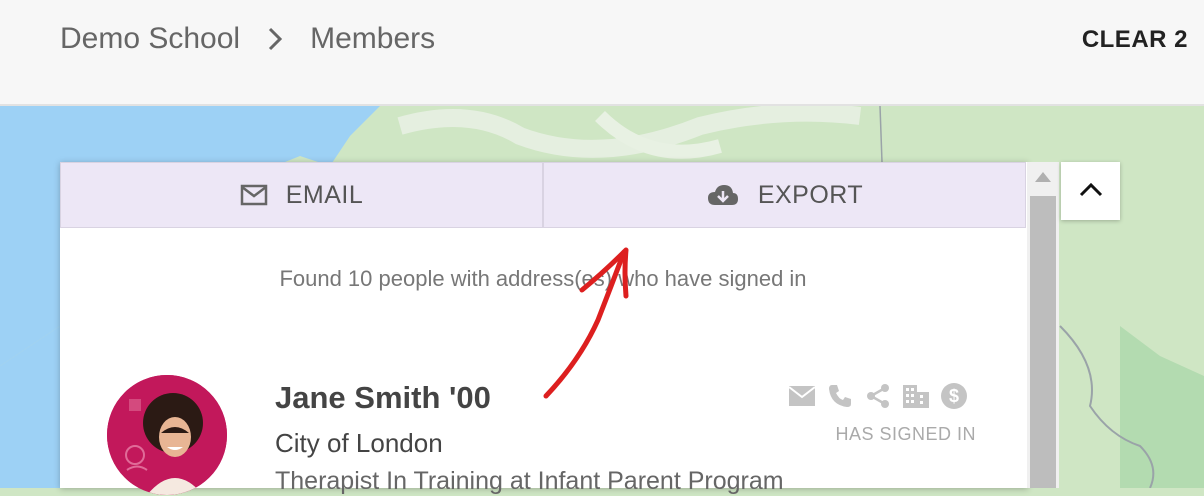 The width and height of the screenshot is (1204, 496). Describe the element at coordinates (1043, 177) in the screenshot. I see `scroll-up-arrow-icon` at that location.